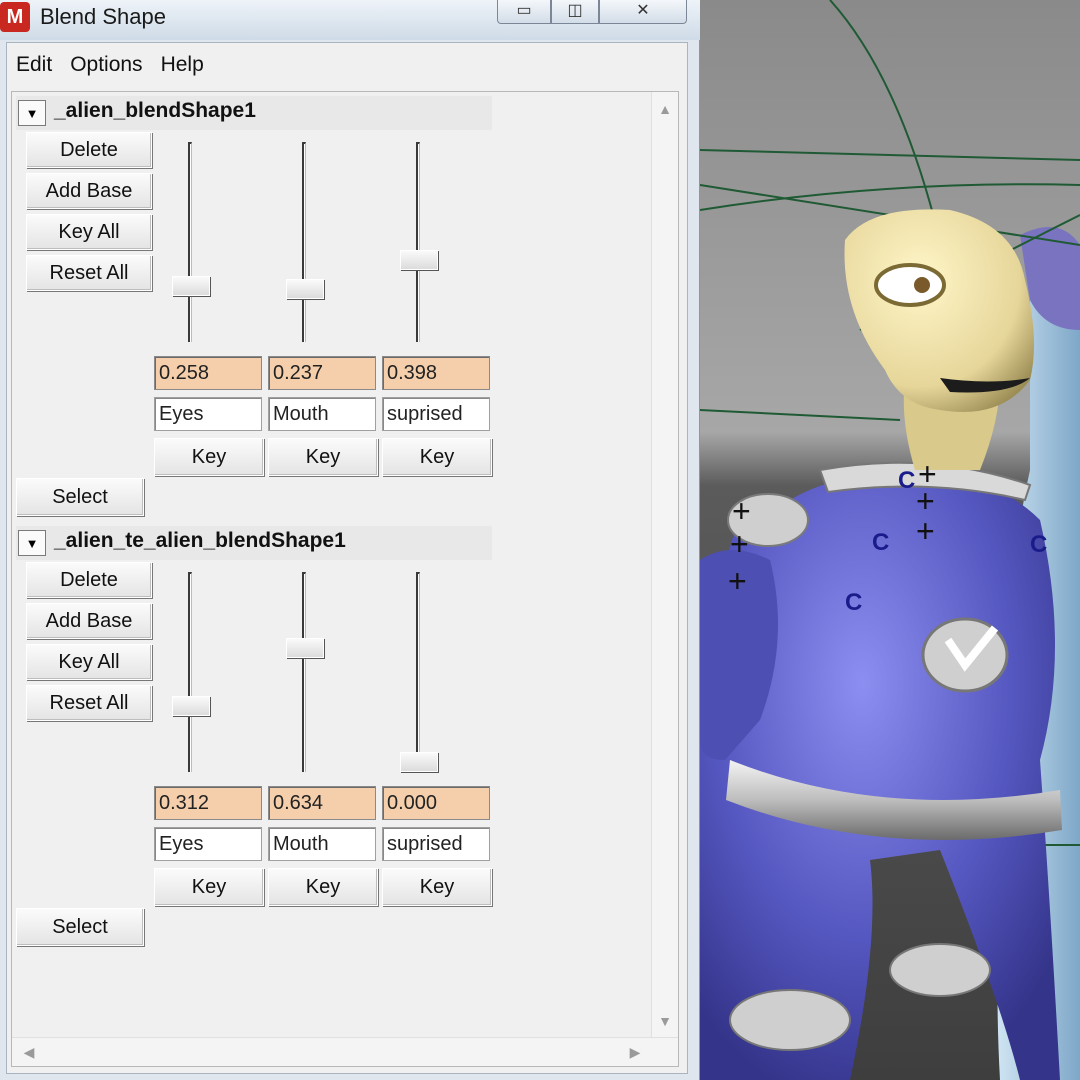 The image size is (1080, 1080). I want to click on weight-value-suprised: 0.000, so click(436, 803).